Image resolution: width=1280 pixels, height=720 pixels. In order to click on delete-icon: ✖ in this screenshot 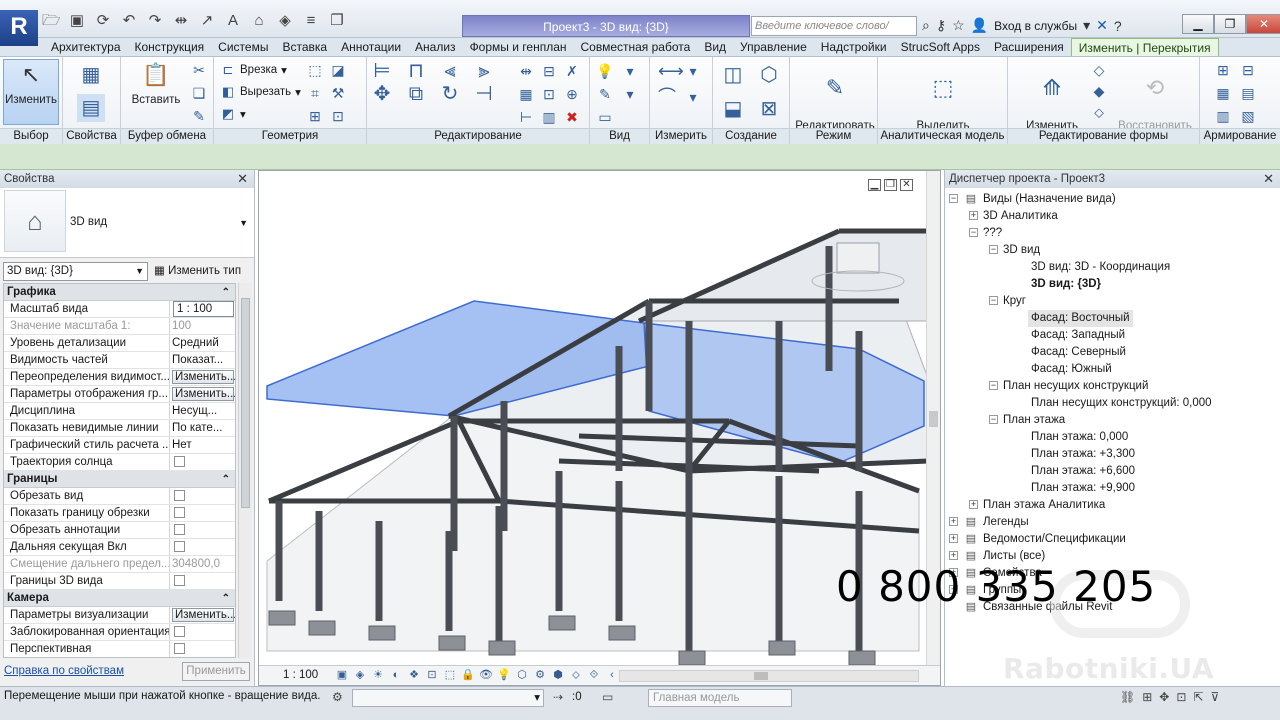, I will do `click(572, 117)`.